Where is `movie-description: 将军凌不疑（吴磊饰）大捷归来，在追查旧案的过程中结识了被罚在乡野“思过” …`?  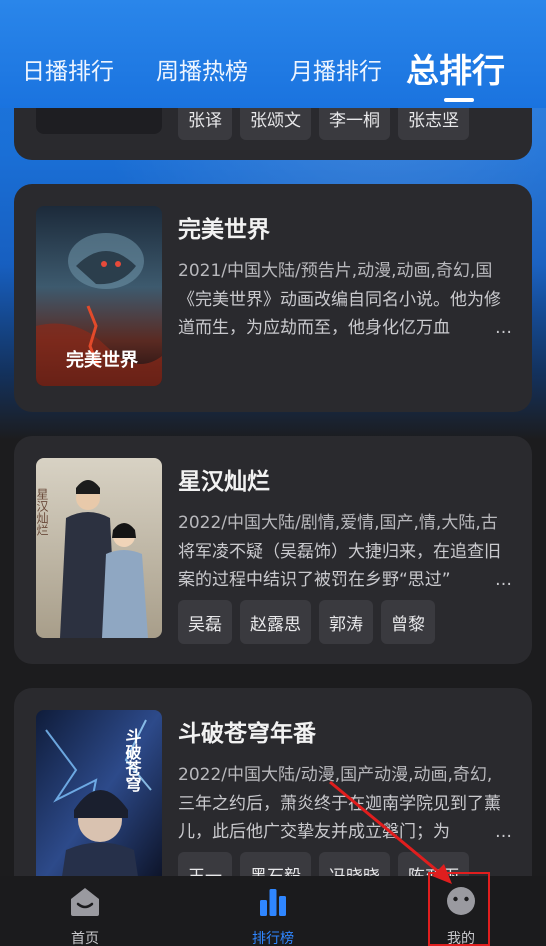
movie-description: 将军凌不疑（吴磊饰）大捷归来，在追查旧案的过程中结识了被罚在乡野“思过” … is located at coordinates (345, 566).